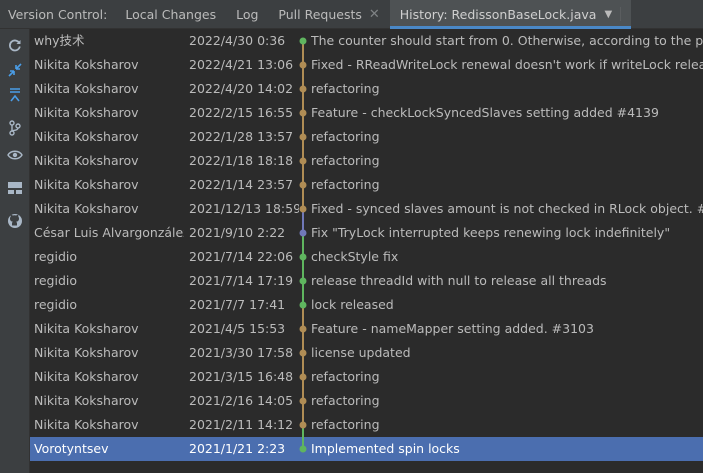 Image resolution: width=703 pixels, height=473 pixels. What do you see at coordinates (608, 14) in the screenshot?
I see `dropdown-arrow-icon: ▼` at bounding box center [608, 14].